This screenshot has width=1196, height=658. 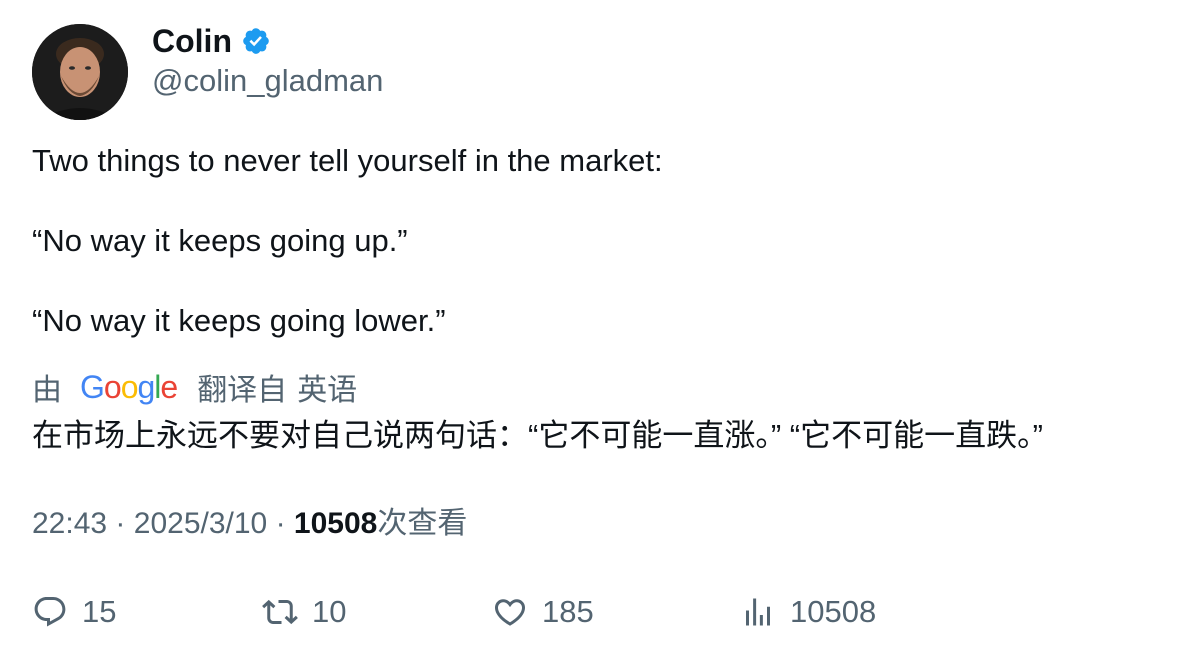 I want to click on author-name: Colin, so click(x=192, y=41).